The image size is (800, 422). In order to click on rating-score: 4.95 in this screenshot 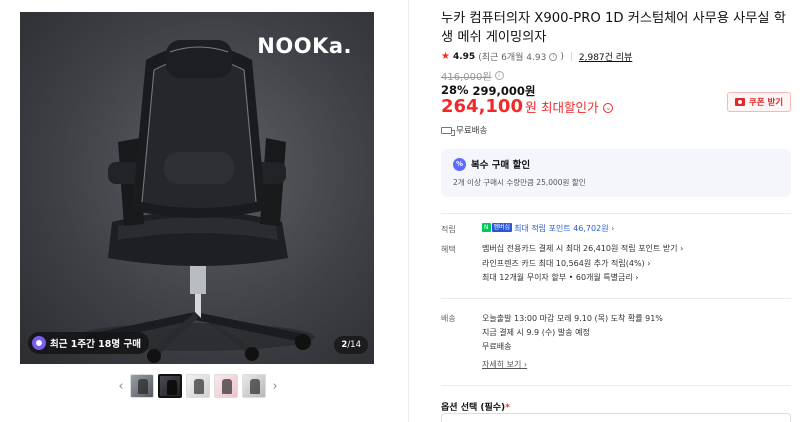, I will do `click(464, 56)`.